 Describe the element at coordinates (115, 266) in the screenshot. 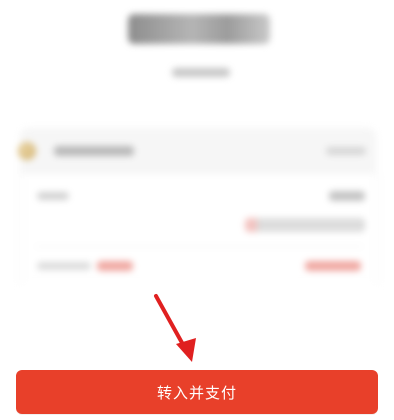

I see `redacted-footer-highlight` at that location.